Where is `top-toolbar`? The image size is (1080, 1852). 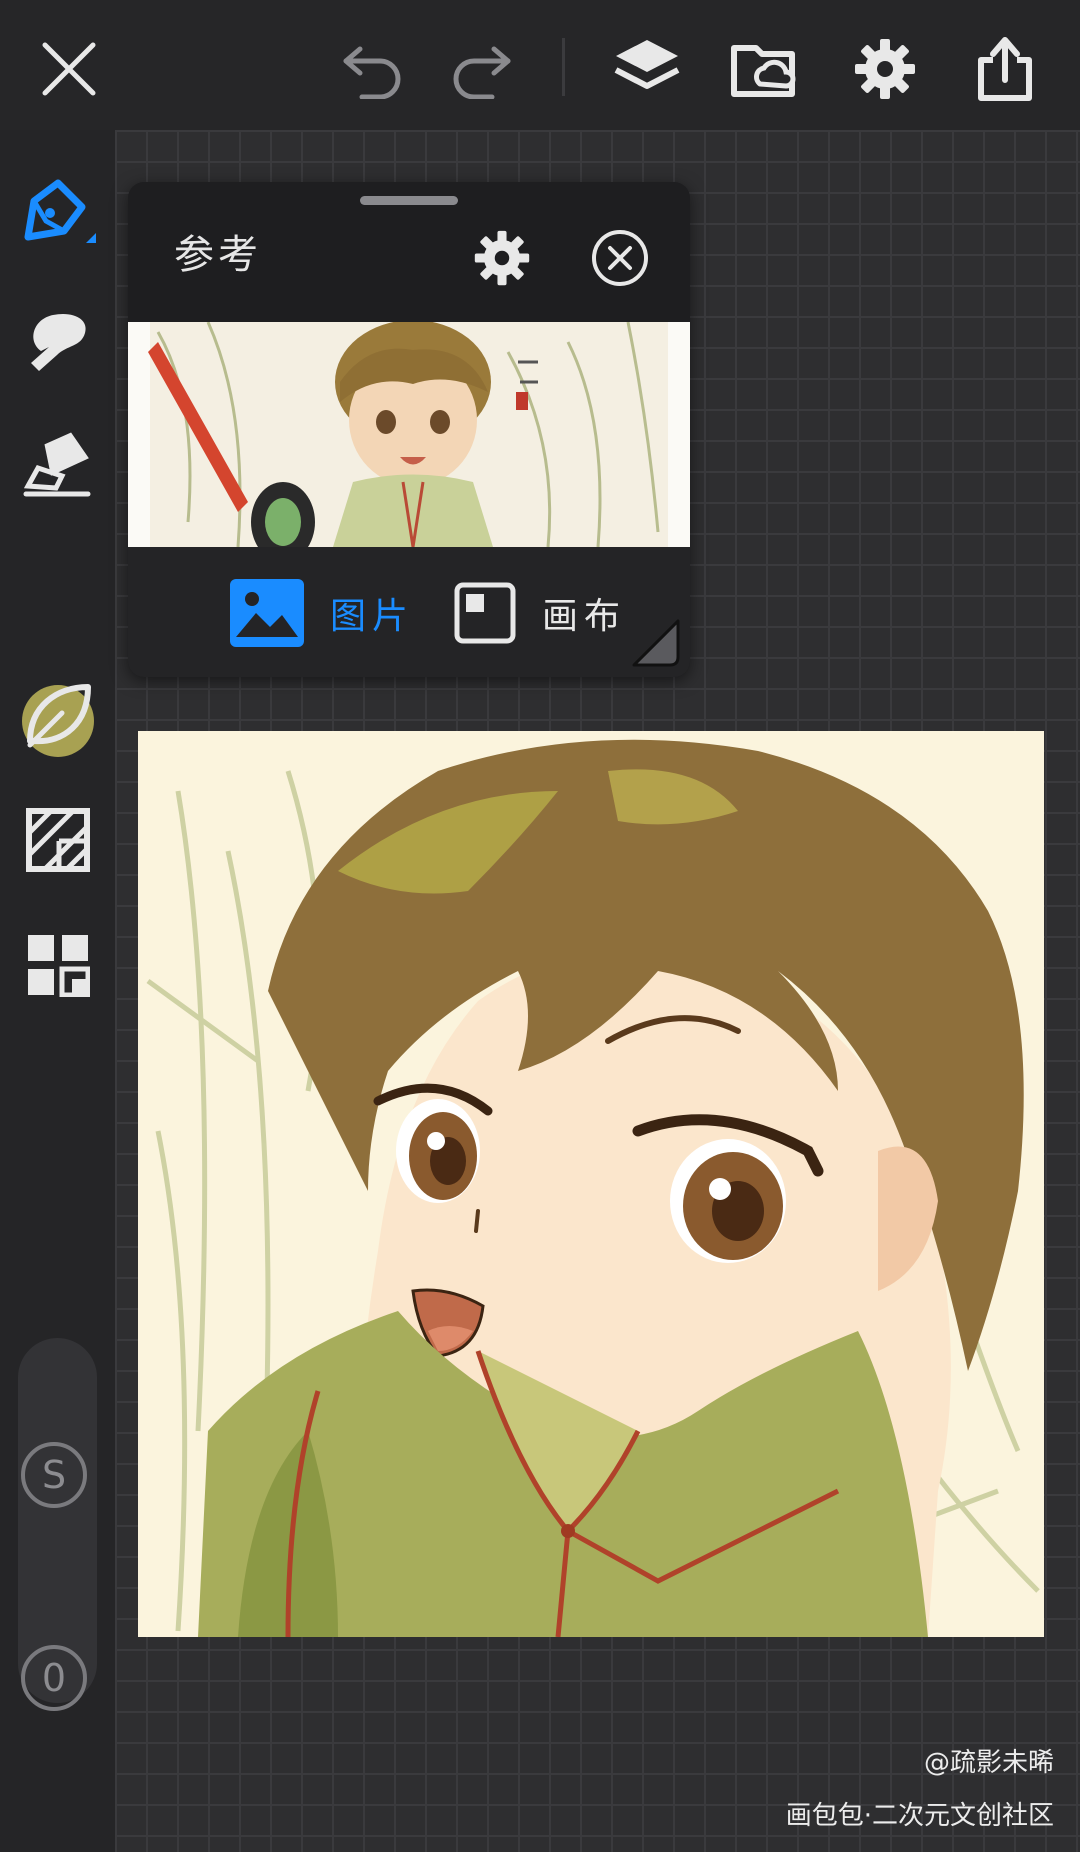
top-toolbar is located at coordinates (540, 65).